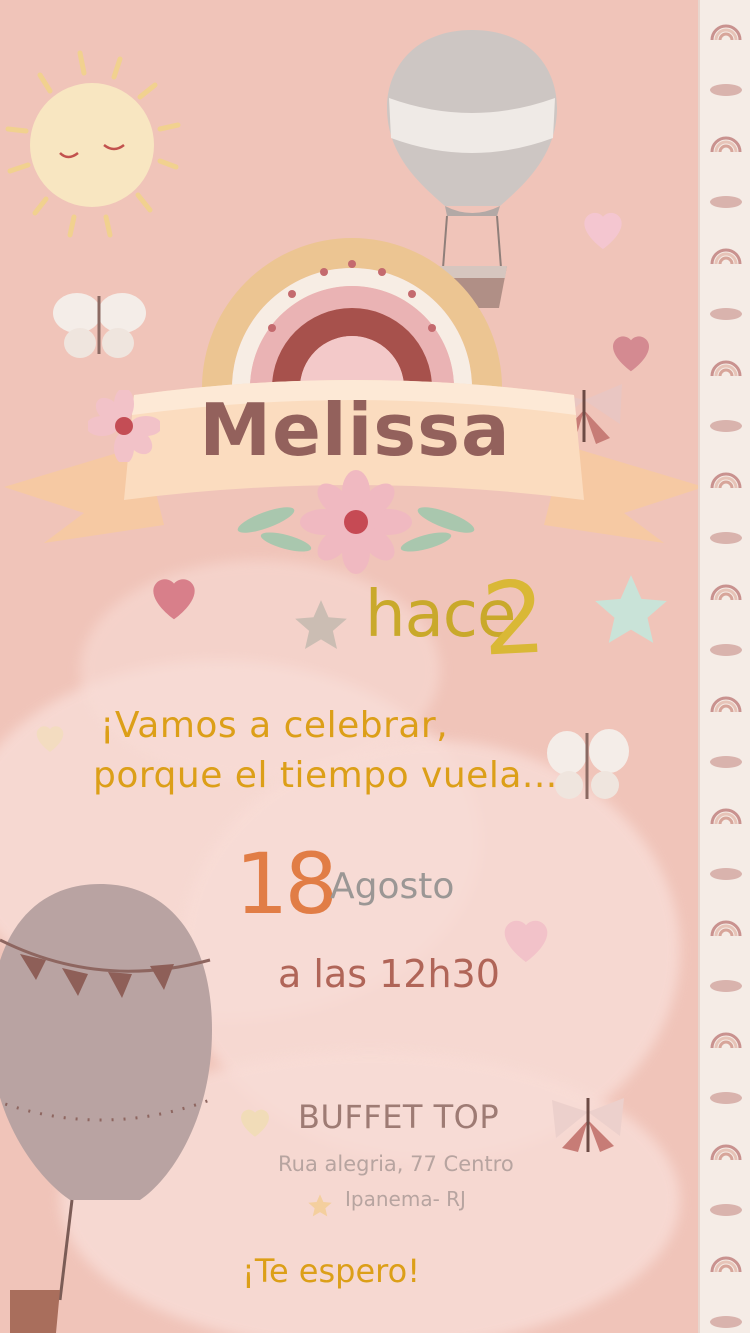 This screenshot has height=1333, width=750. Describe the element at coordinates (399, 1117) in the screenshot. I see `venue-name: BUFFET TOP` at that location.